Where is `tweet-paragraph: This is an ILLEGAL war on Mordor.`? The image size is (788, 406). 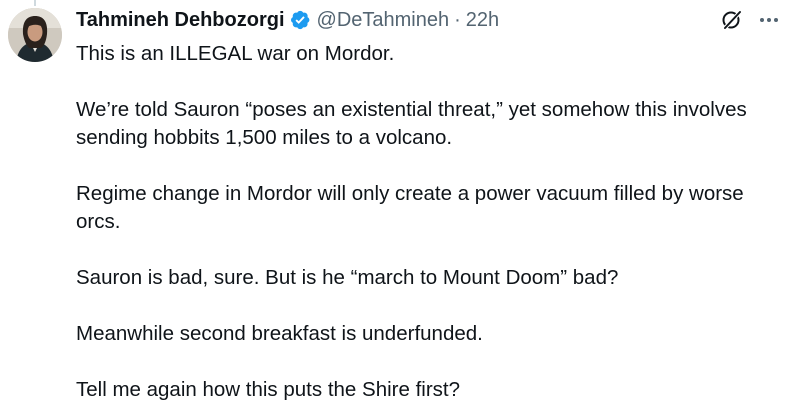 tweet-paragraph: This is an ILLEGAL war on Mordor. is located at coordinates (235, 53).